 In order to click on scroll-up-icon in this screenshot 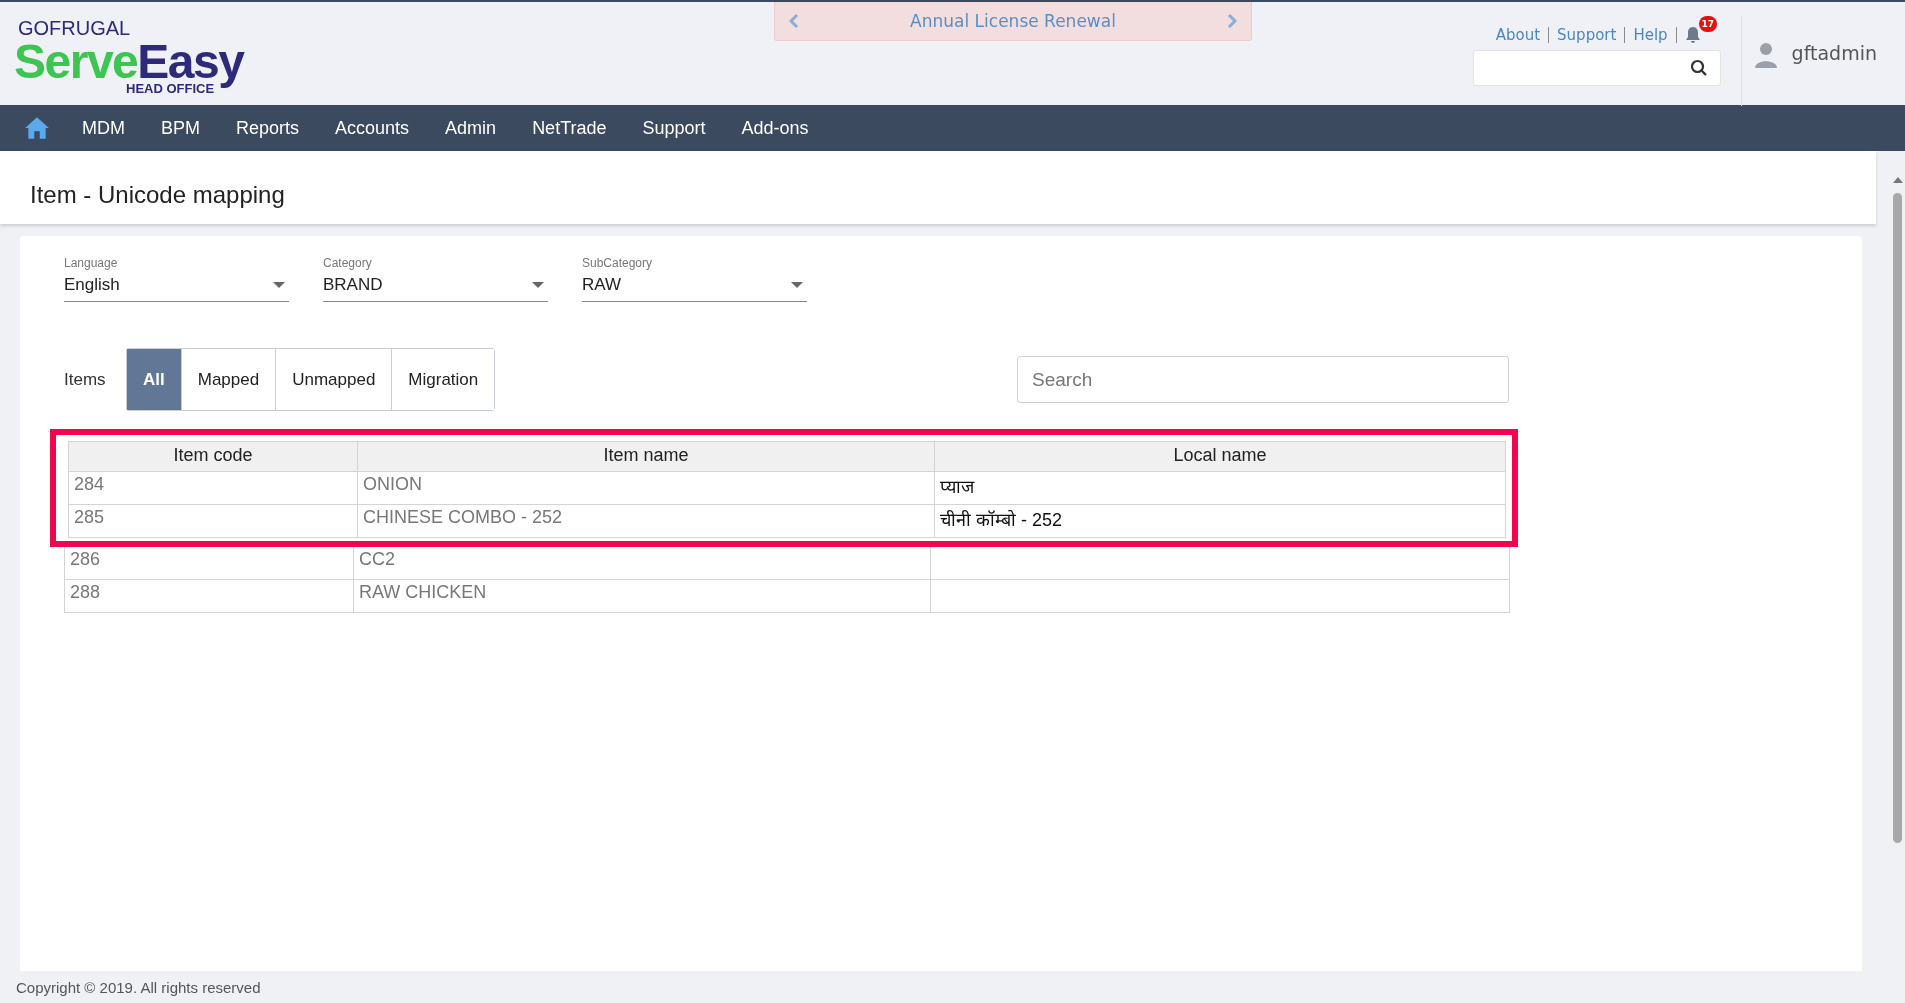, I will do `click(1897, 180)`.